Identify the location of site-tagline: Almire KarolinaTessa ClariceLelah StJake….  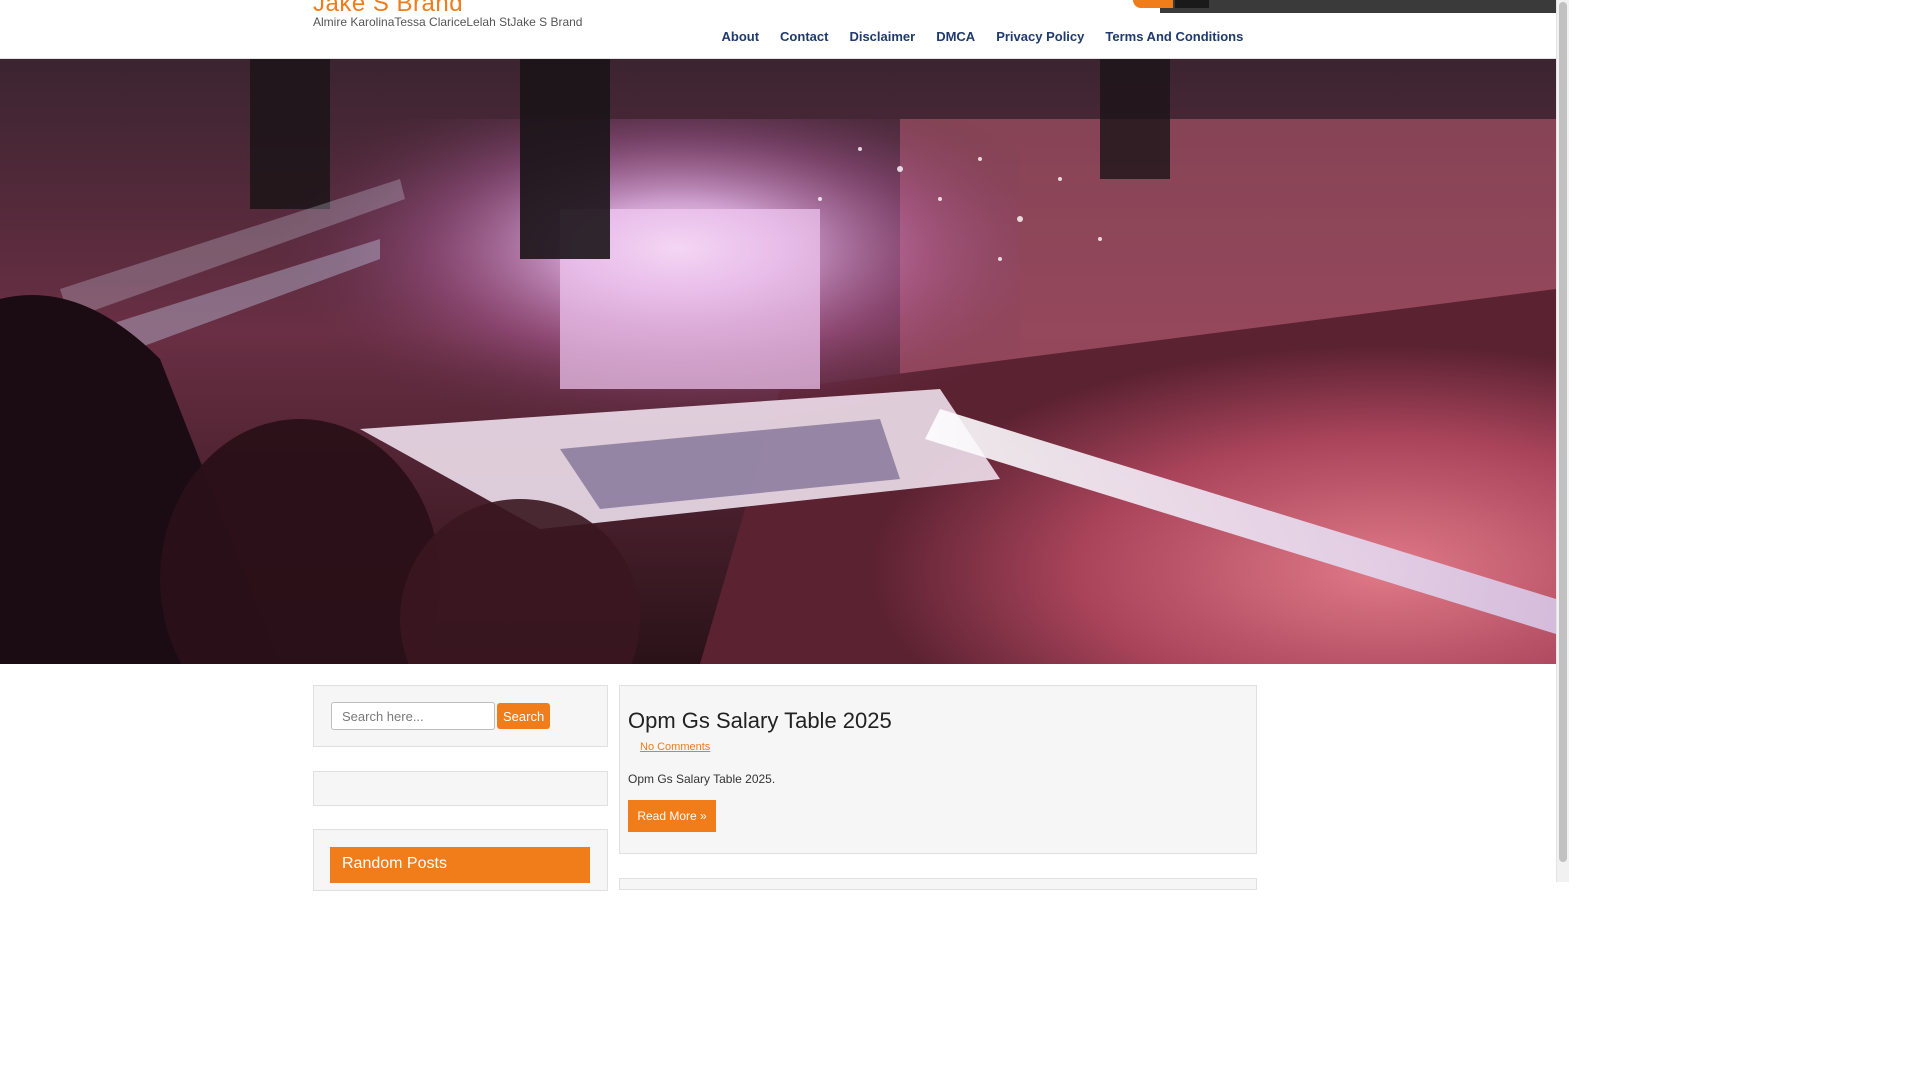
(448, 22).